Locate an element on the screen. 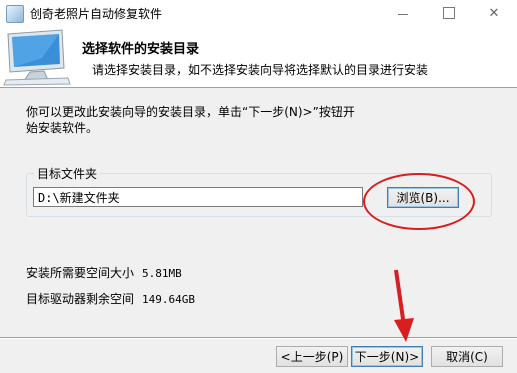  back-button: <上一步(P) is located at coordinates (312, 356).